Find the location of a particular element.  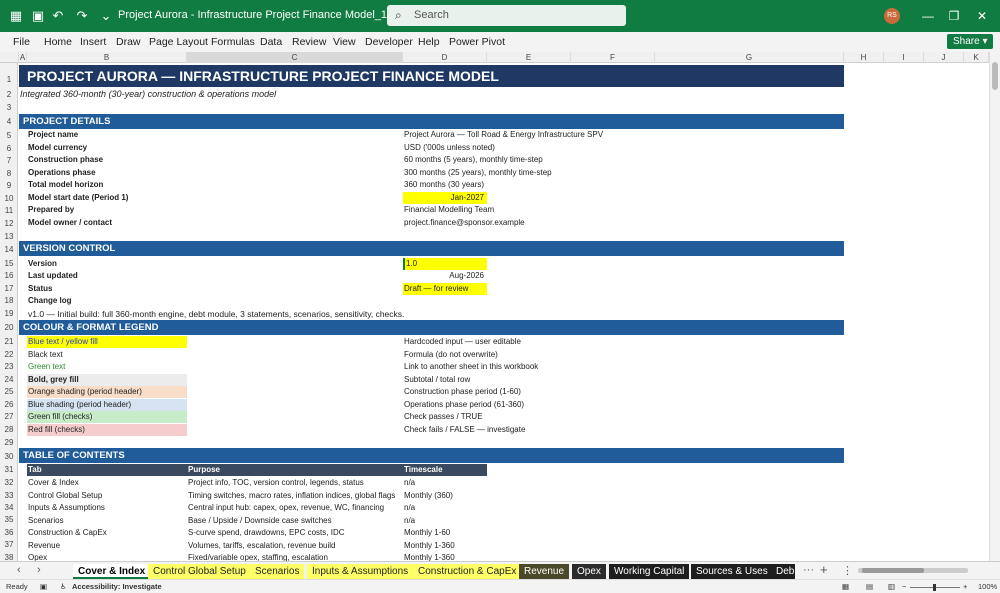

redo-icon: ↷ is located at coordinates (82, 16).